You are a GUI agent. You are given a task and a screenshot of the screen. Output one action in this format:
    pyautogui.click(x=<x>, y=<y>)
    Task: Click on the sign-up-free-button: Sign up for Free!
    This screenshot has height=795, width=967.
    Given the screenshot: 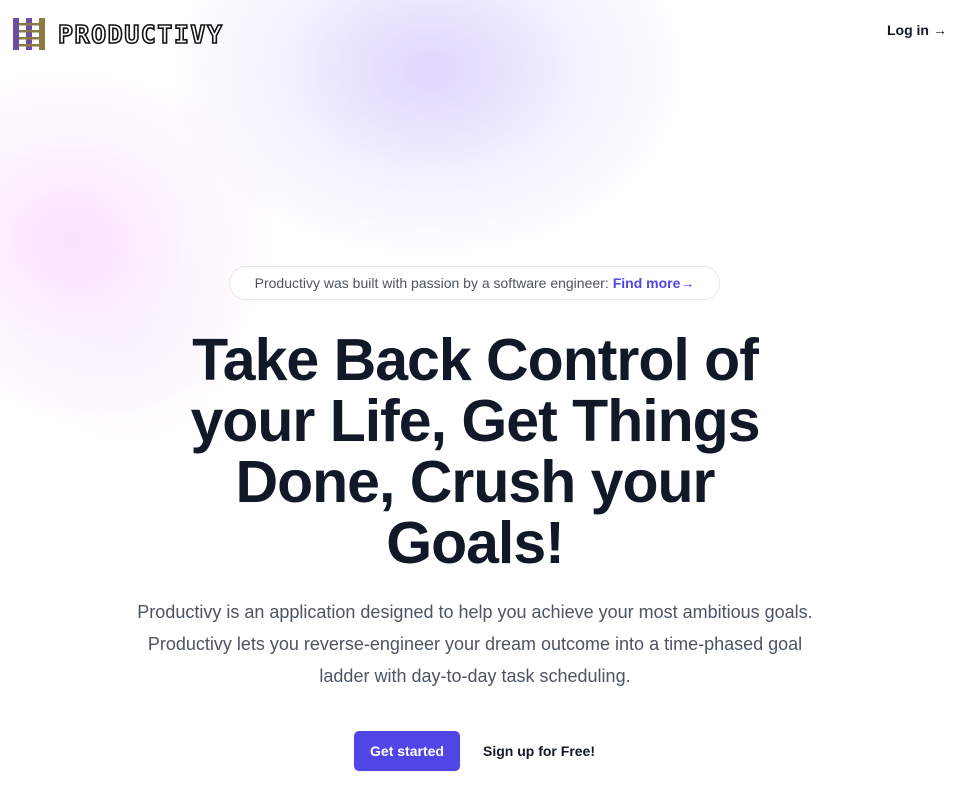 What is the action you would take?
    pyautogui.click(x=539, y=751)
    